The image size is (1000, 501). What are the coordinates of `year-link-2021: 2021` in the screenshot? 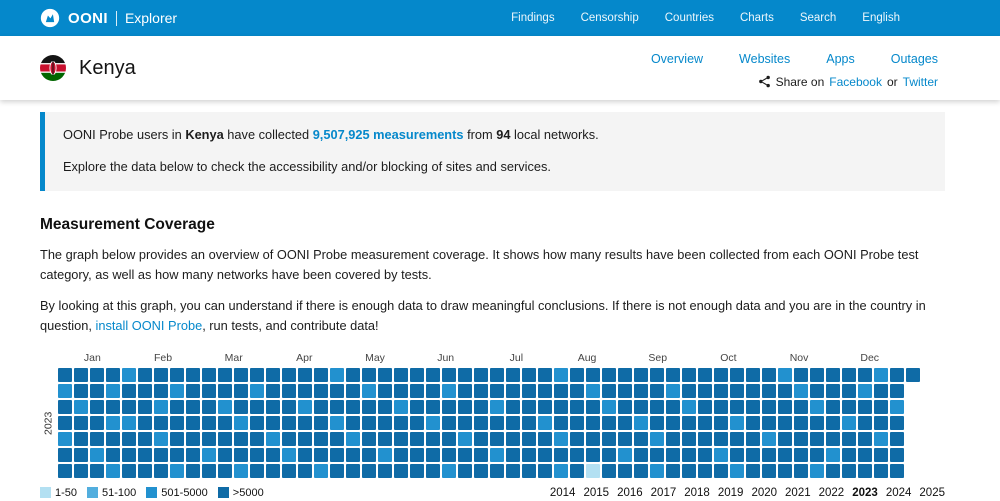 It's located at (798, 493).